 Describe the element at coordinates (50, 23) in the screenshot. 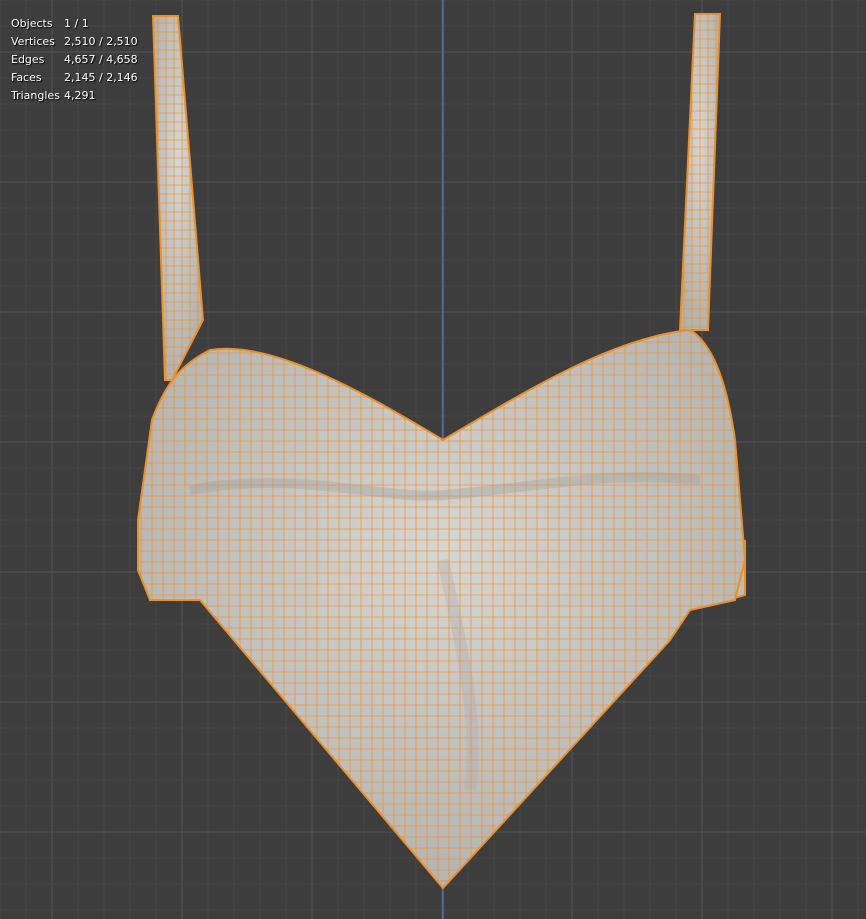

I see `stat-objects: Objects 1 / 1` at that location.